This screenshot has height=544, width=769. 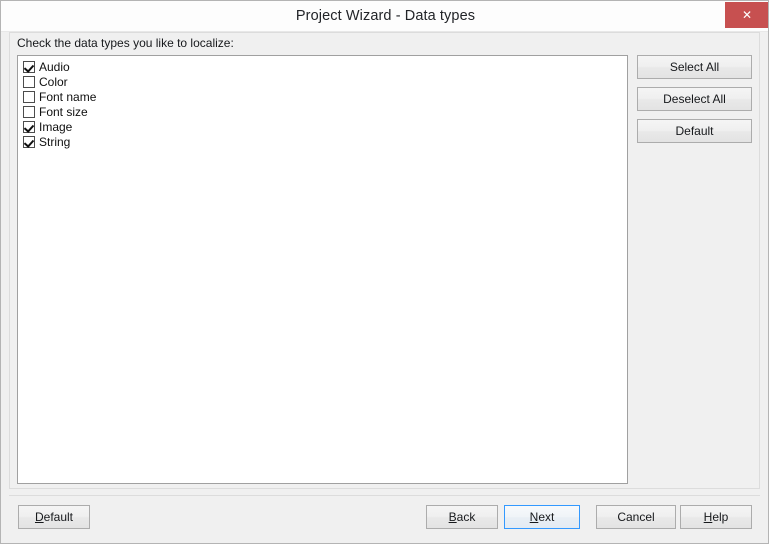 I want to click on default-button-mnemonic: D, so click(x=39, y=517).